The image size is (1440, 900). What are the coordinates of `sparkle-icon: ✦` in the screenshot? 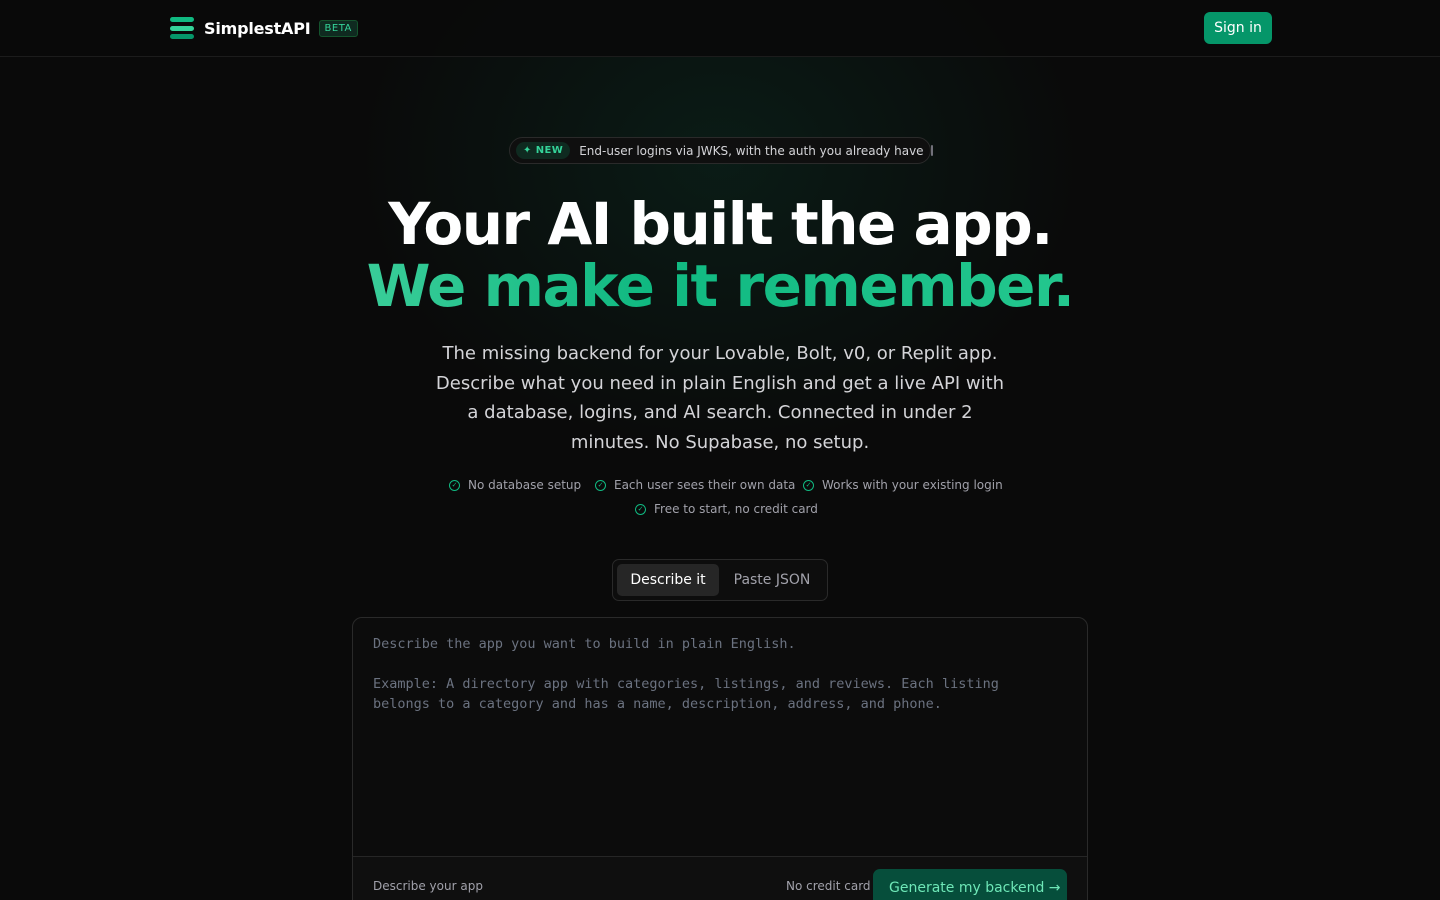 It's located at (527, 150).